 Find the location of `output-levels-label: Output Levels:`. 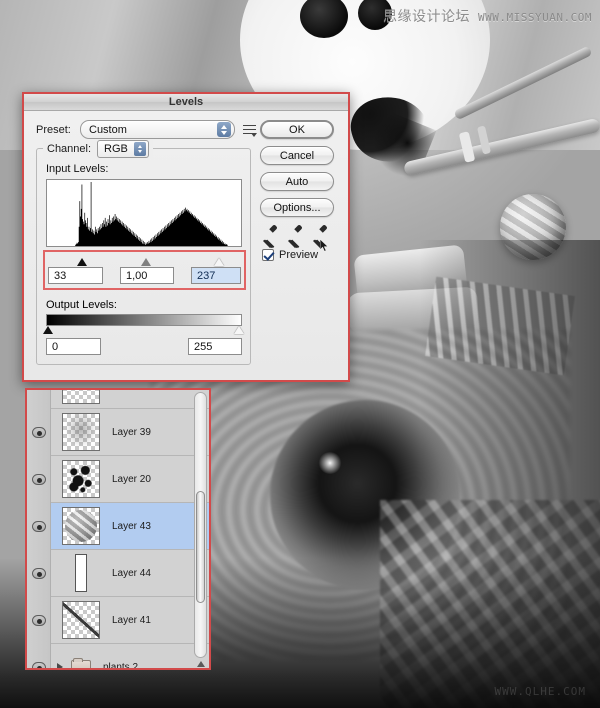

output-levels-label: Output Levels: is located at coordinates (81, 305).